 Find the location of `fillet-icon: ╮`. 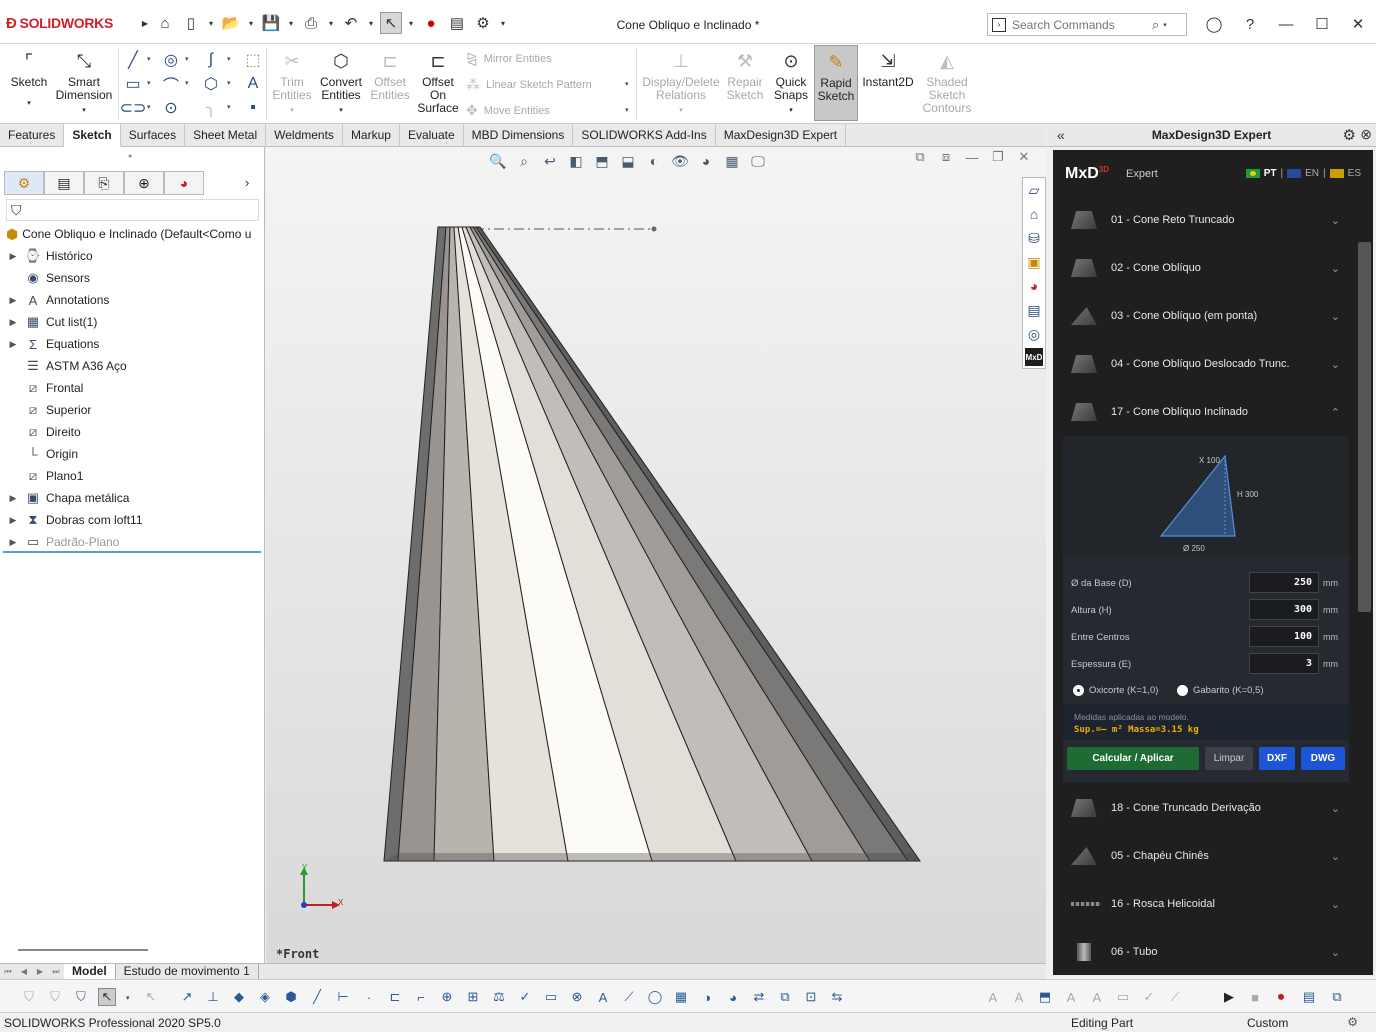

fillet-icon: ╮ is located at coordinates (211, 108).